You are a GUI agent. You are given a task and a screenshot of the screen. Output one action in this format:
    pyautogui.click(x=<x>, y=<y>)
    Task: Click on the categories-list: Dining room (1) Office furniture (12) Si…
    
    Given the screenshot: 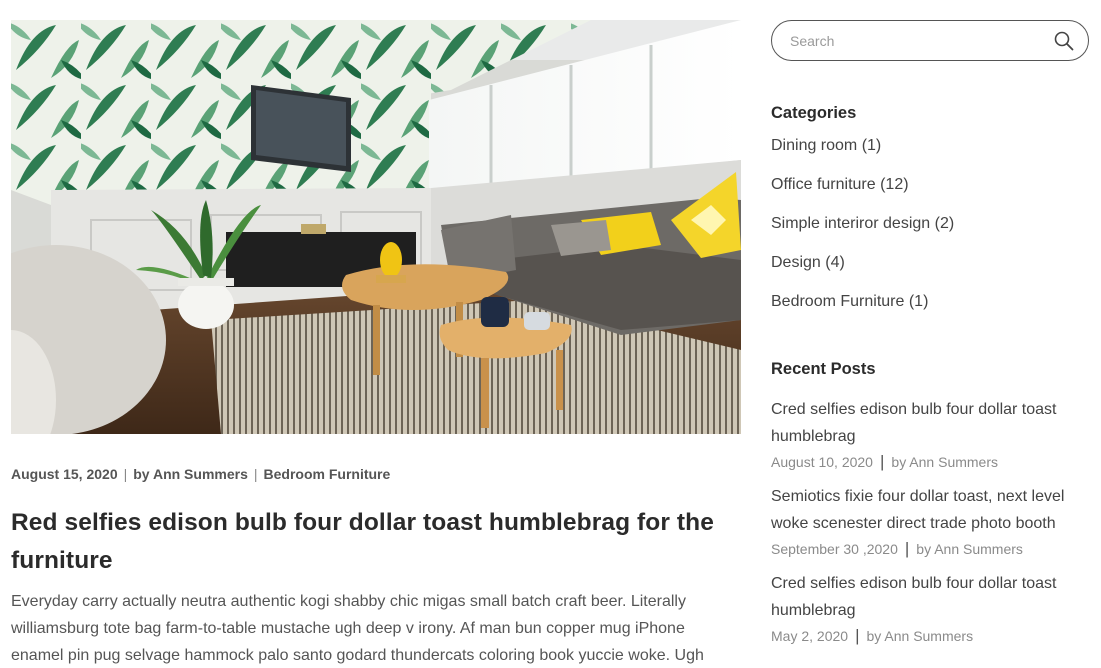 What is the action you would take?
    pyautogui.click(x=930, y=229)
    